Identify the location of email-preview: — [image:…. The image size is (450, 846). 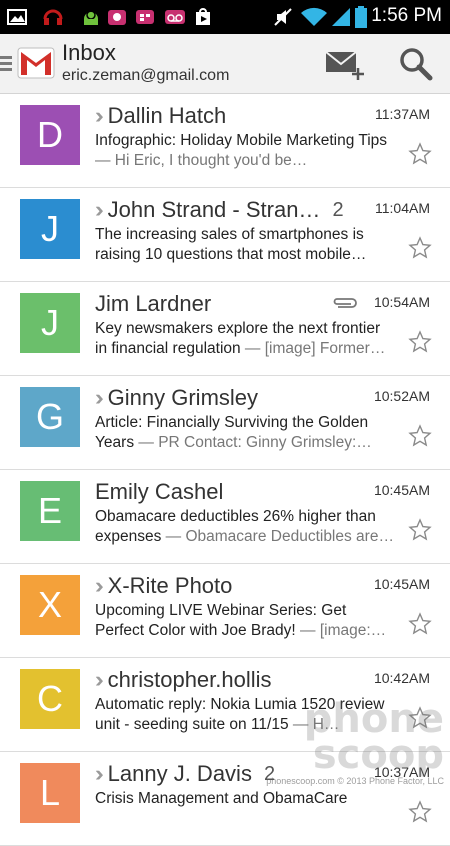
(341, 630).